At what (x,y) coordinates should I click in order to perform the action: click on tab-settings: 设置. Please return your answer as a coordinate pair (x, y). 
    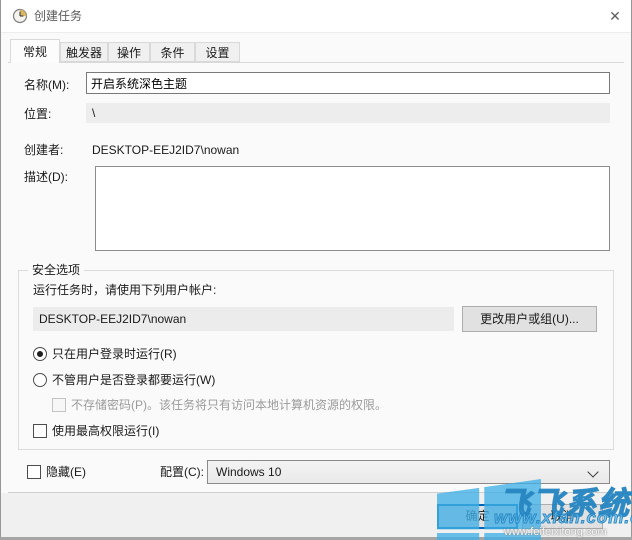
    Looking at the image, I should click on (217, 52).